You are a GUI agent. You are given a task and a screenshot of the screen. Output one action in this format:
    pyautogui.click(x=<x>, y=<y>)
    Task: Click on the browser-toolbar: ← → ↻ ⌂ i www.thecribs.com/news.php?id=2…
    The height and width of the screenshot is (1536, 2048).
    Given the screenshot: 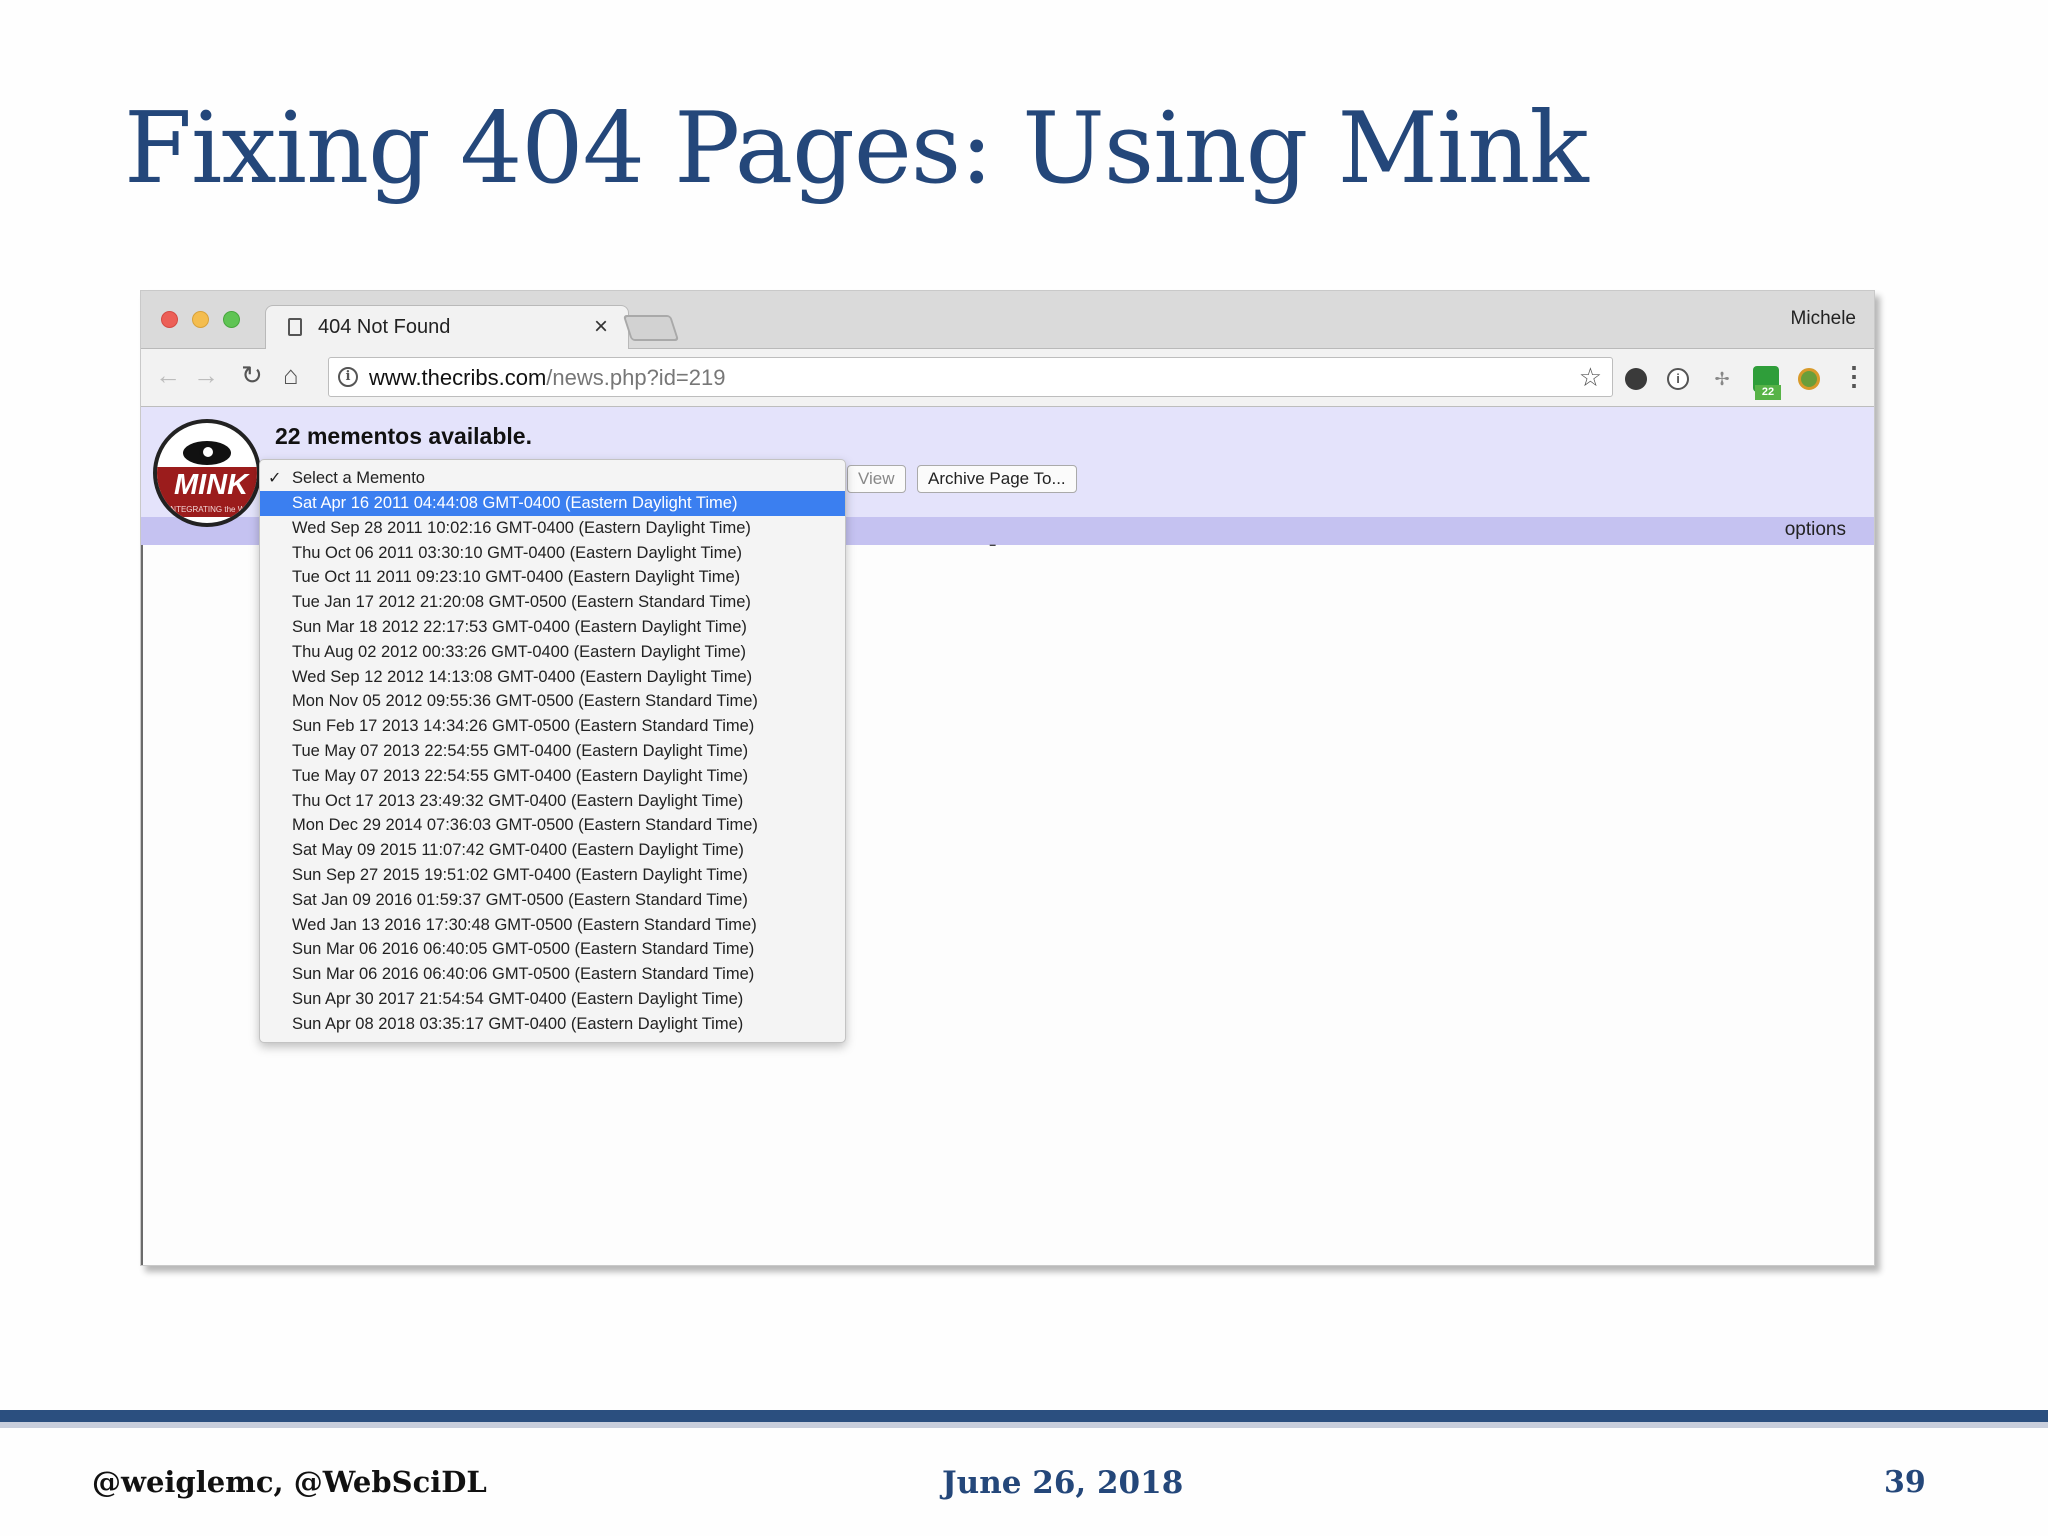 What is the action you would take?
    pyautogui.click(x=1007, y=378)
    